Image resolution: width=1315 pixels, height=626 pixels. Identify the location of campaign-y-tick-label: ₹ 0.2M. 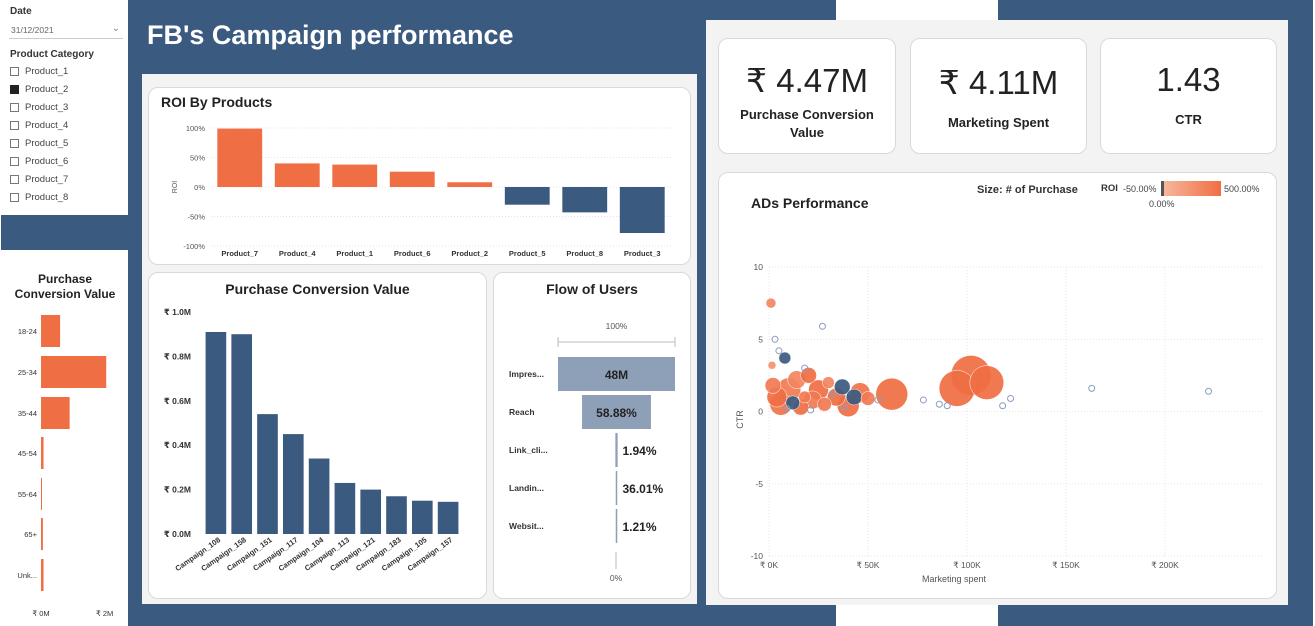
(177, 490).